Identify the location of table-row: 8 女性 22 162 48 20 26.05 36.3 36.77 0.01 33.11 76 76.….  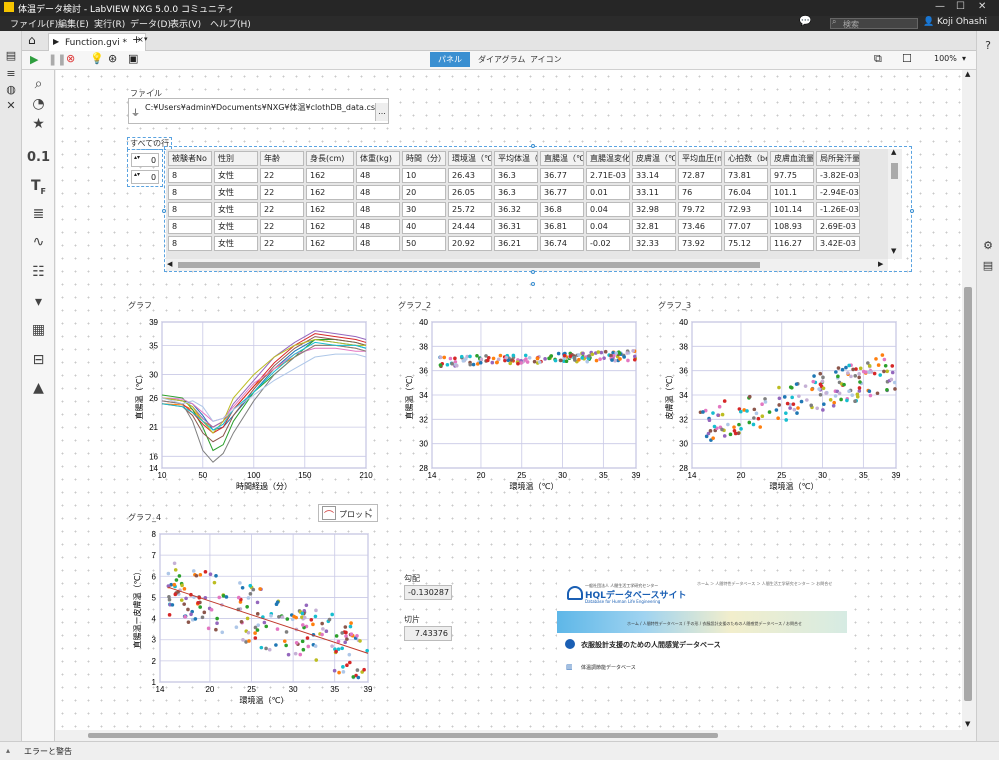
(514, 192).